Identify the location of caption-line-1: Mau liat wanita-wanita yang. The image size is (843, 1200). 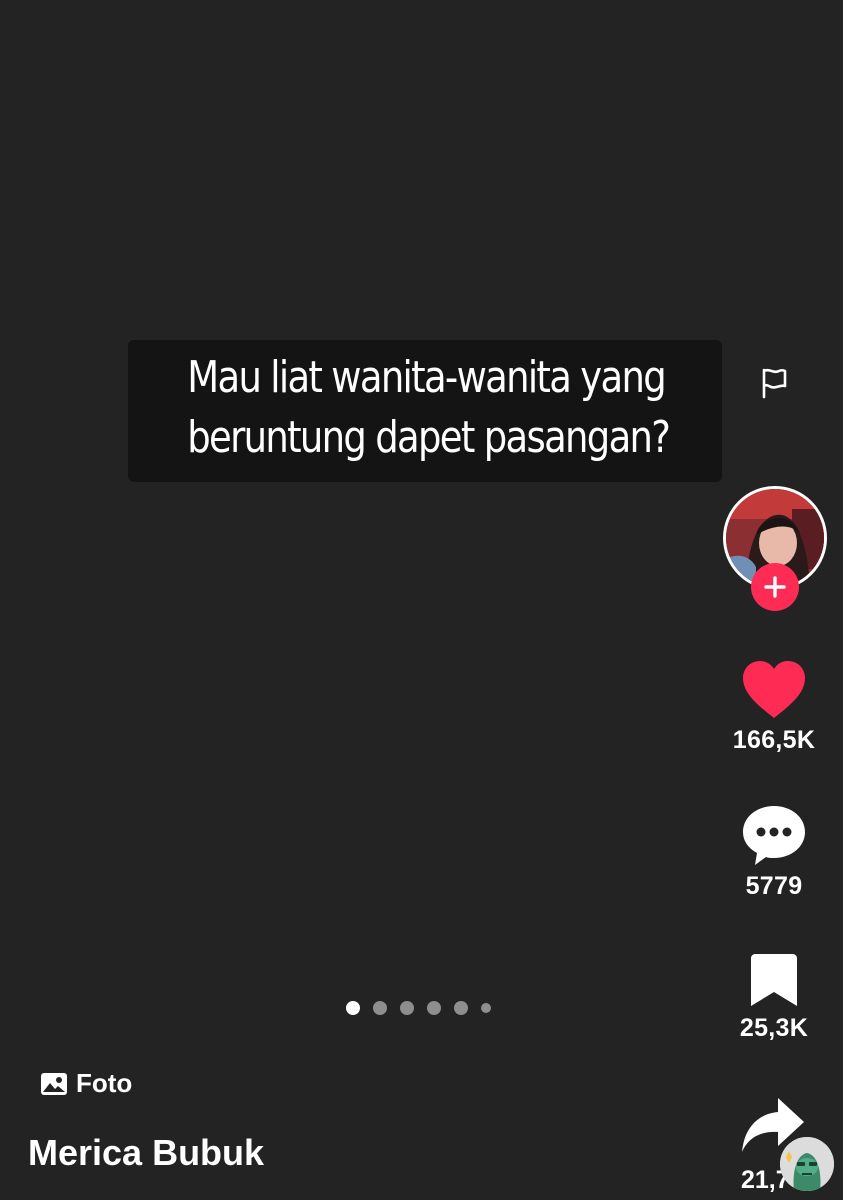
(426, 377).